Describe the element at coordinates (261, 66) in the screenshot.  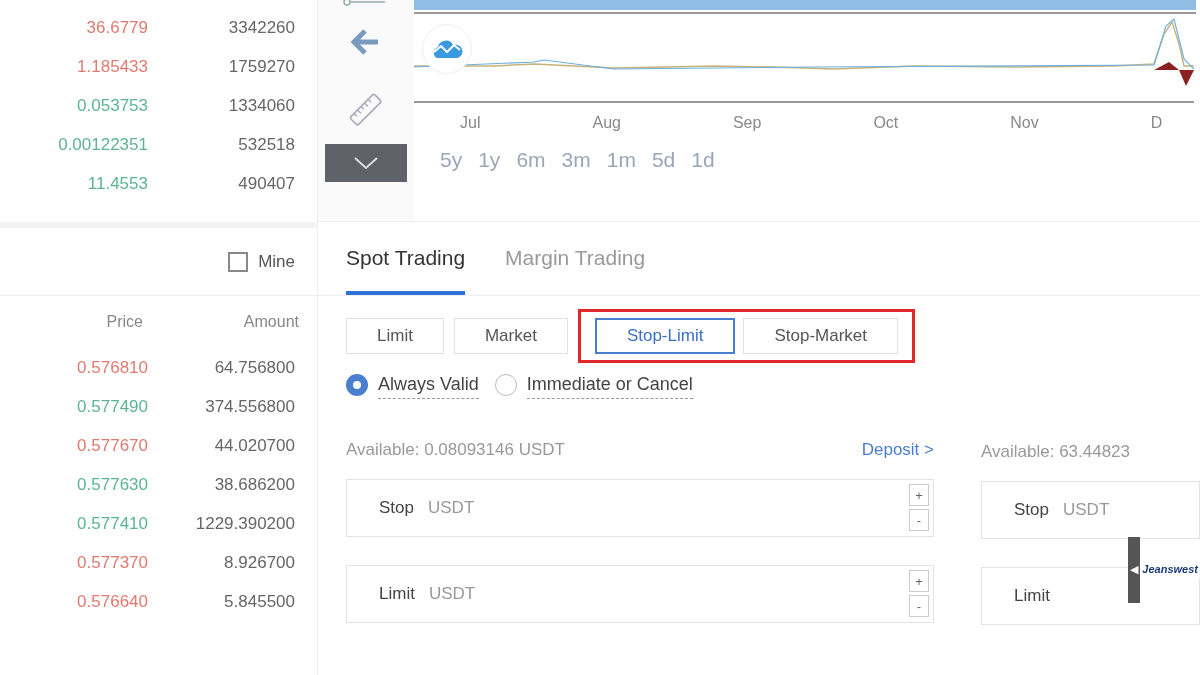
I see `amount-cell-text: 1759270` at that location.